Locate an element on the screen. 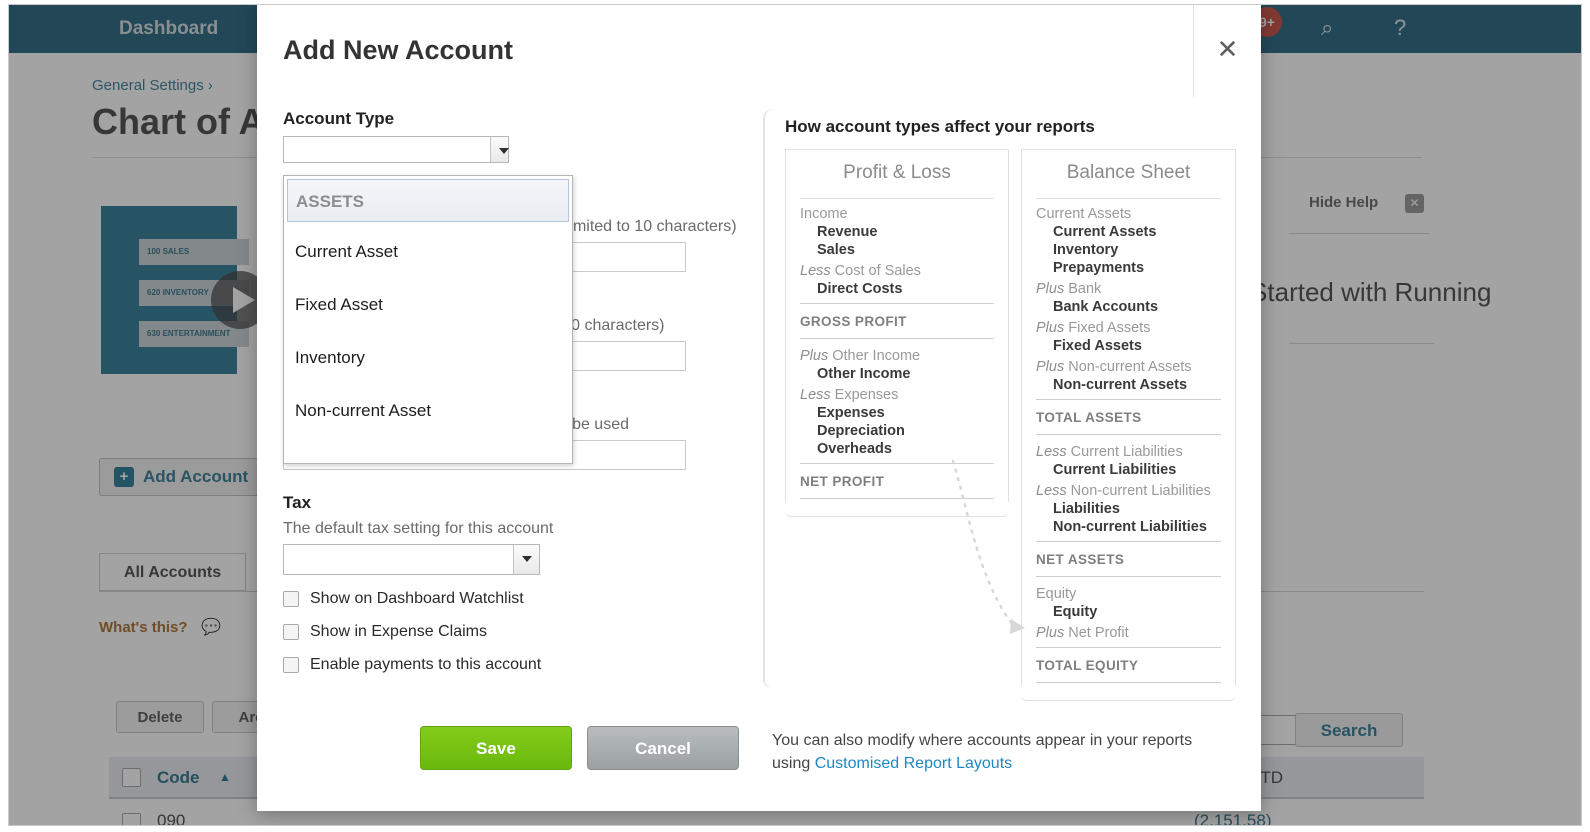 This screenshot has width=1590, height=832. customised-report-layouts-link: Customised Report Layouts is located at coordinates (913, 763).